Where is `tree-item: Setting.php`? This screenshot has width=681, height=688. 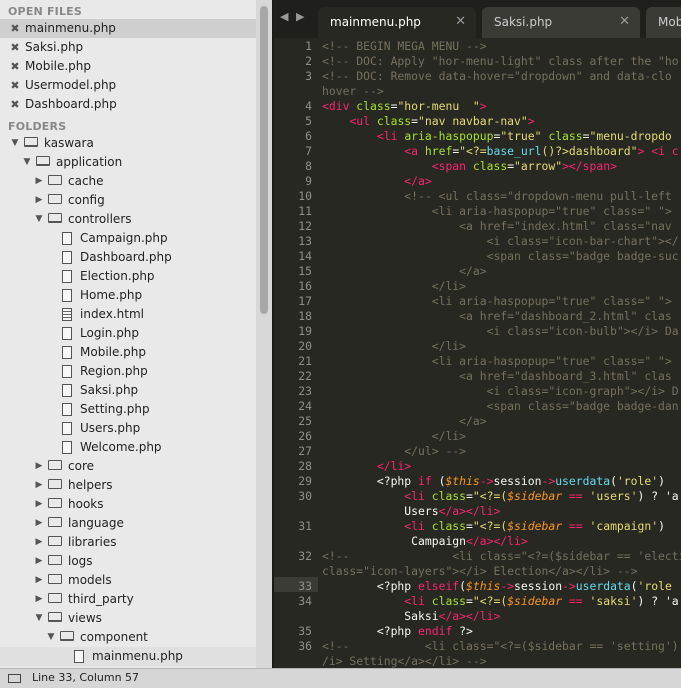
tree-item: Setting.php is located at coordinates (128, 409).